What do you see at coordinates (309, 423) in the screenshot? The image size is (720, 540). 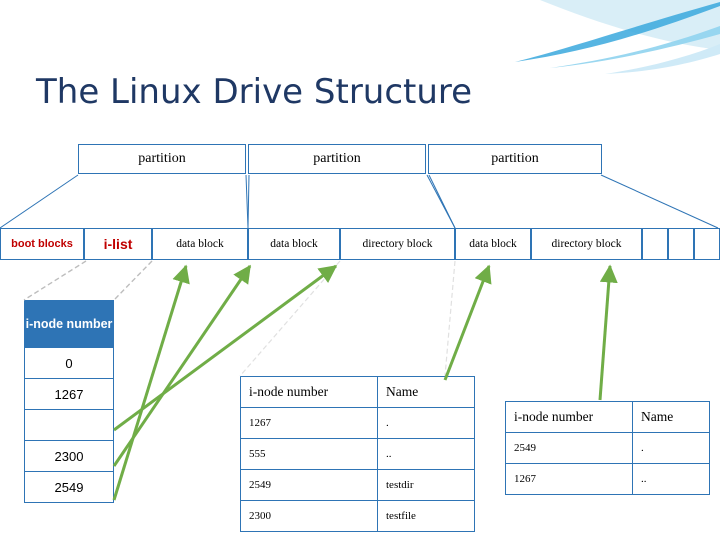 I see `dir1-row0-number: 1267` at bounding box center [309, 423].